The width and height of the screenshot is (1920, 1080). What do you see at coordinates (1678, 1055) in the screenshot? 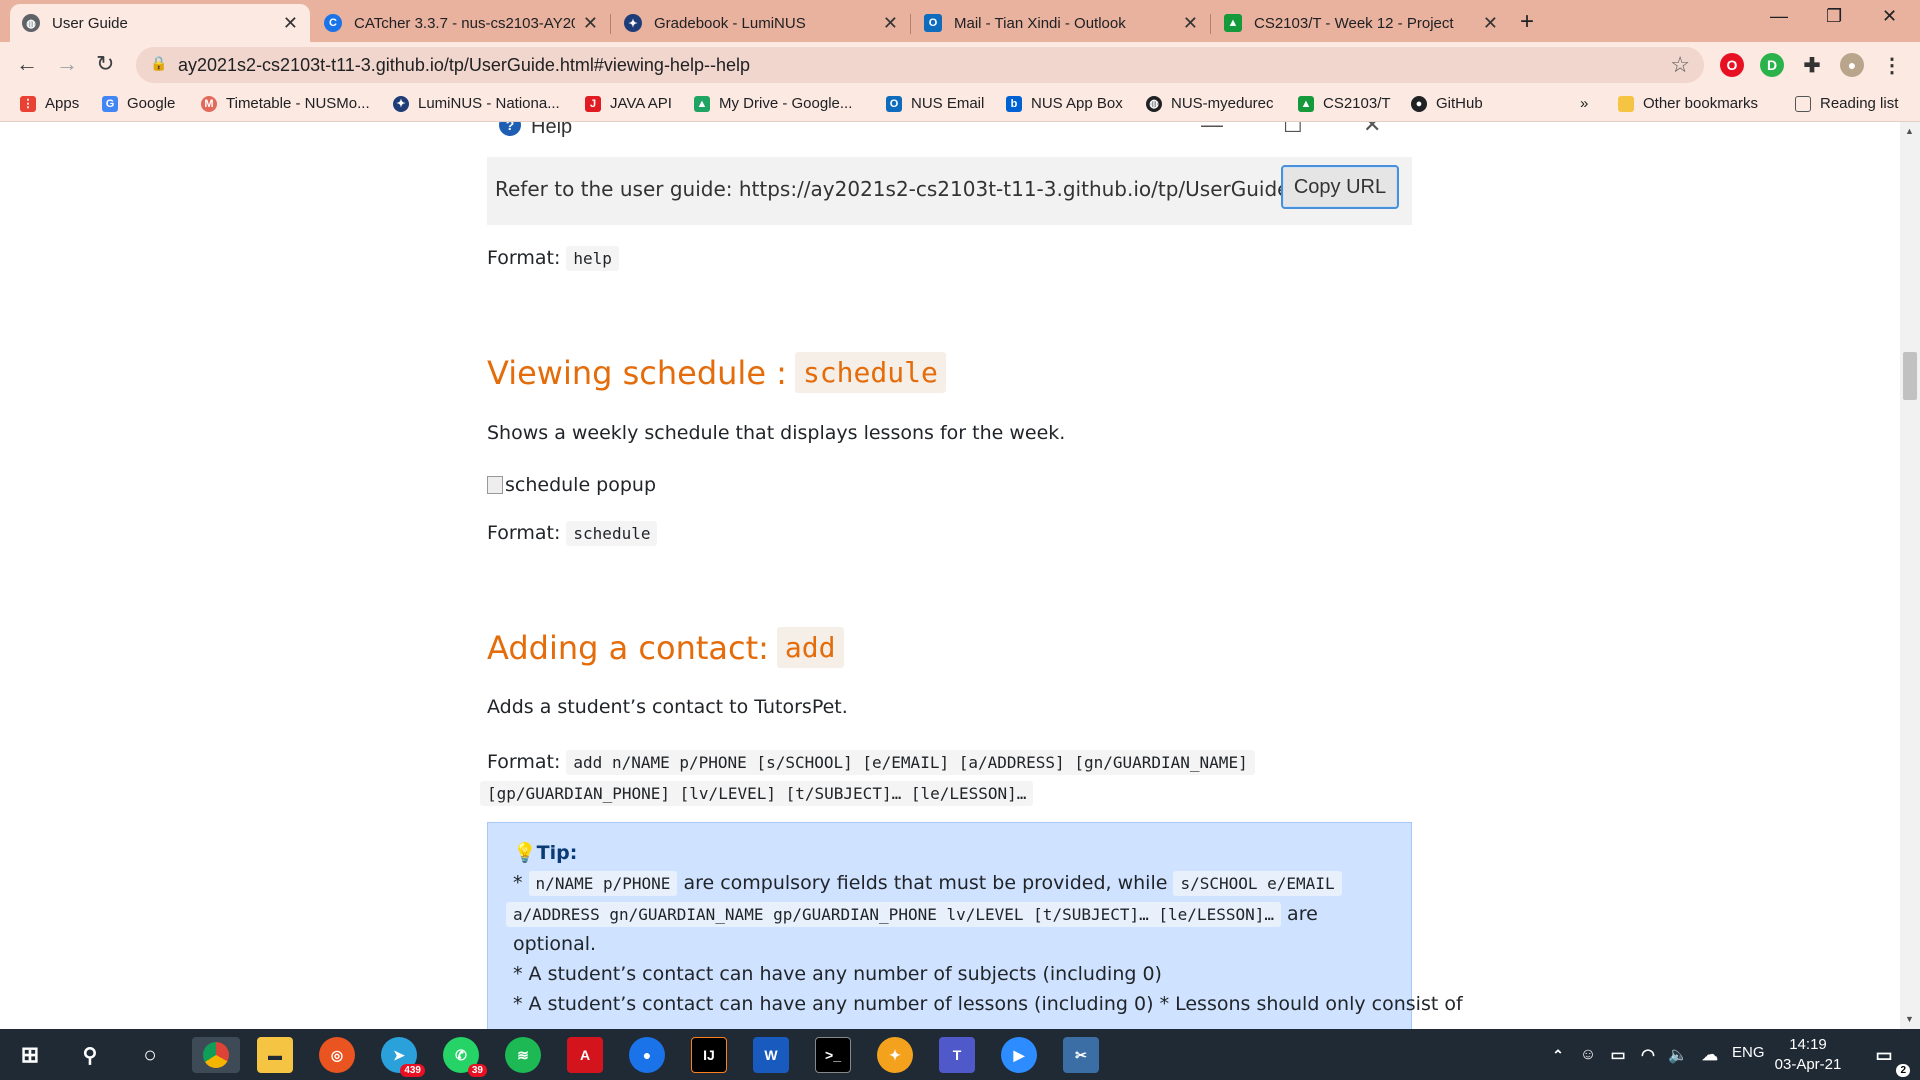
I see `volume-icon: 🔈` at bounding box center [1678, 1055].